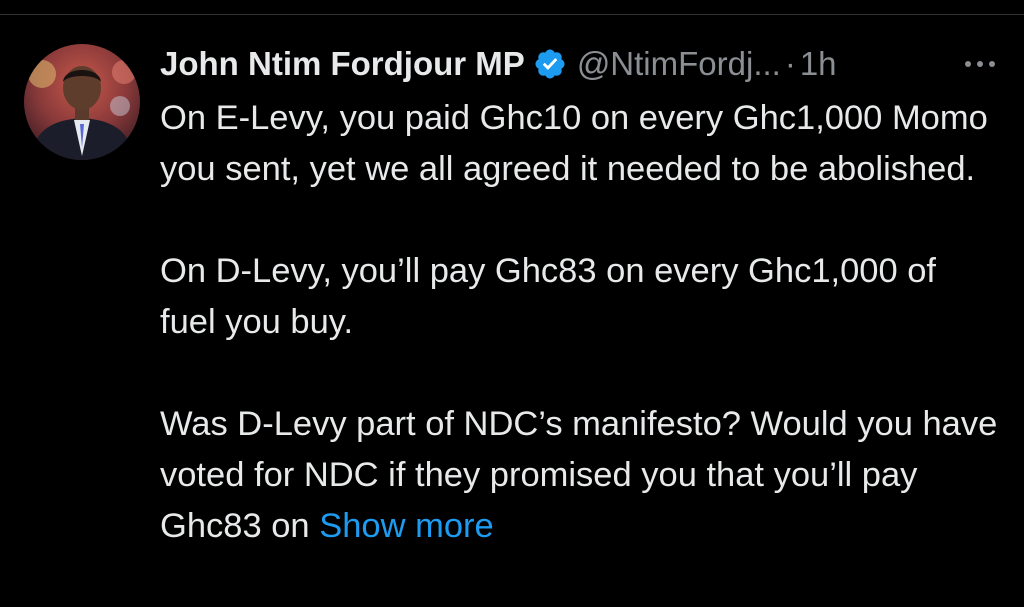  I want to click on author-name: John Ntim Fordjour MP, so click(342, 64).